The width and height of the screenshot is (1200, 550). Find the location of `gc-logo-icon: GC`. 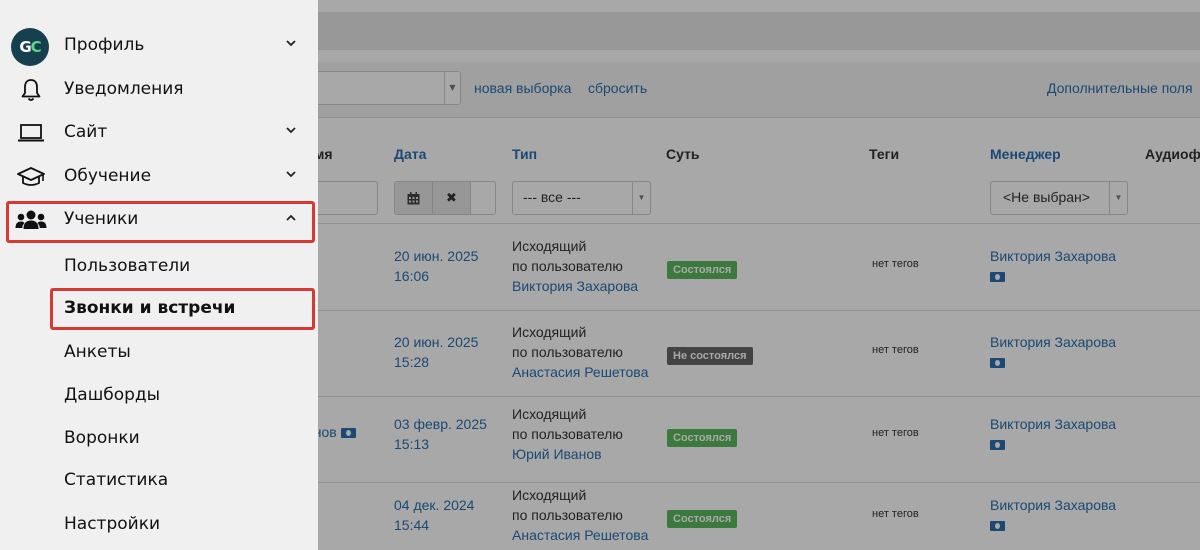

gc-logo-icon: GC is located at coordinates (30, 47).